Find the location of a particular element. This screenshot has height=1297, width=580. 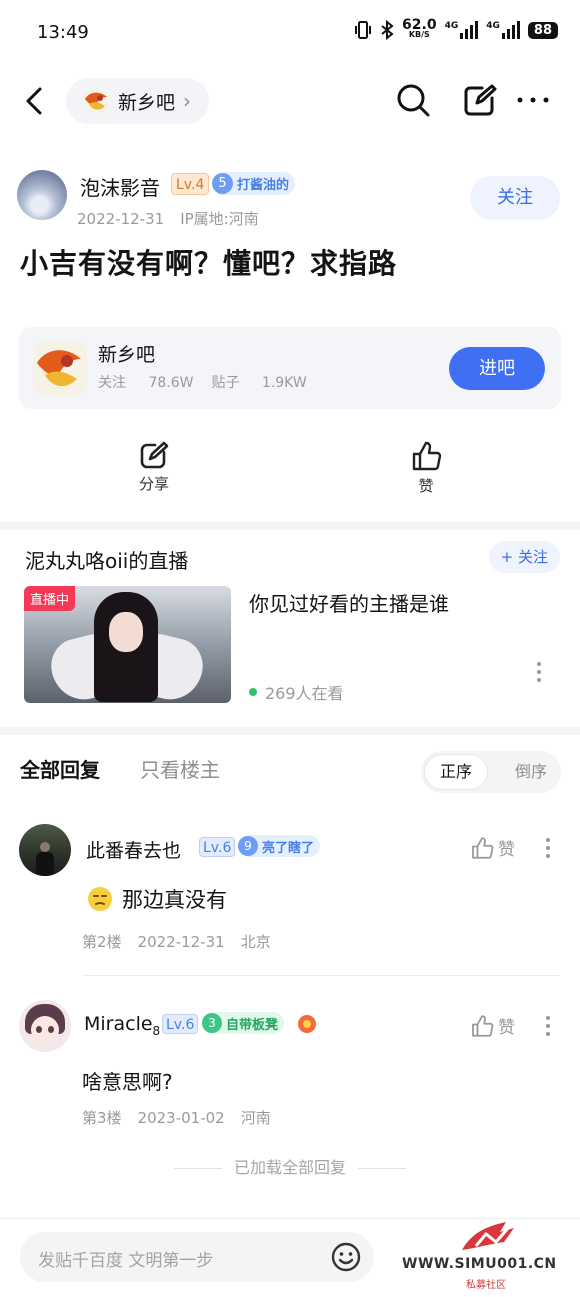

reply-placeholder: 发贴千百度 文明第一步 is located at coordinates (126, 1261).